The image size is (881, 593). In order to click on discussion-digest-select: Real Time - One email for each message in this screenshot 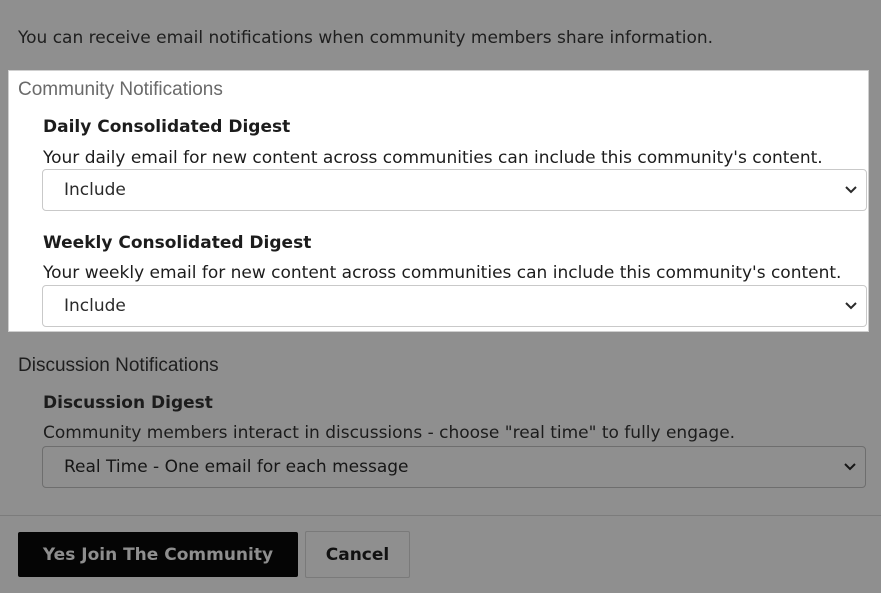, I will do `click(454, 467)`.